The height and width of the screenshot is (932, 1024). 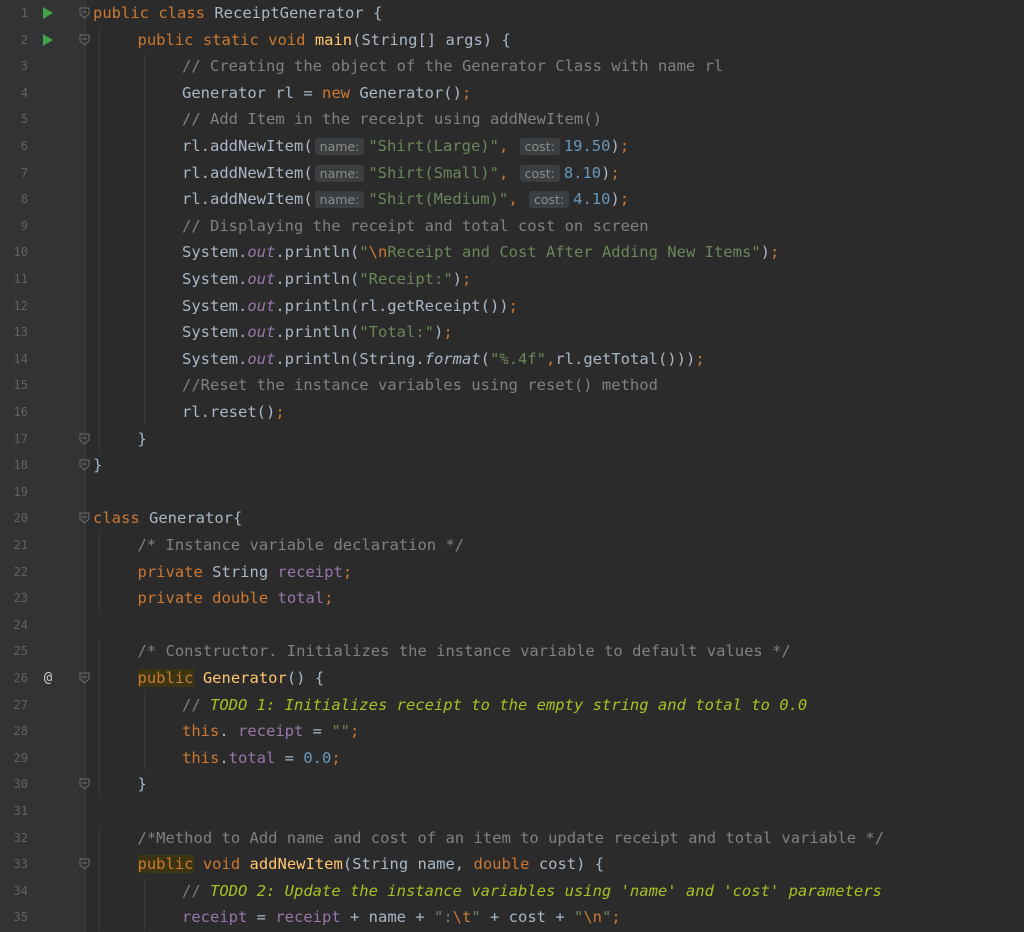 What do you see at coordinates (774, 252) in the screenshot?
I see `keyword: ;` at bounding box center [774, 252].